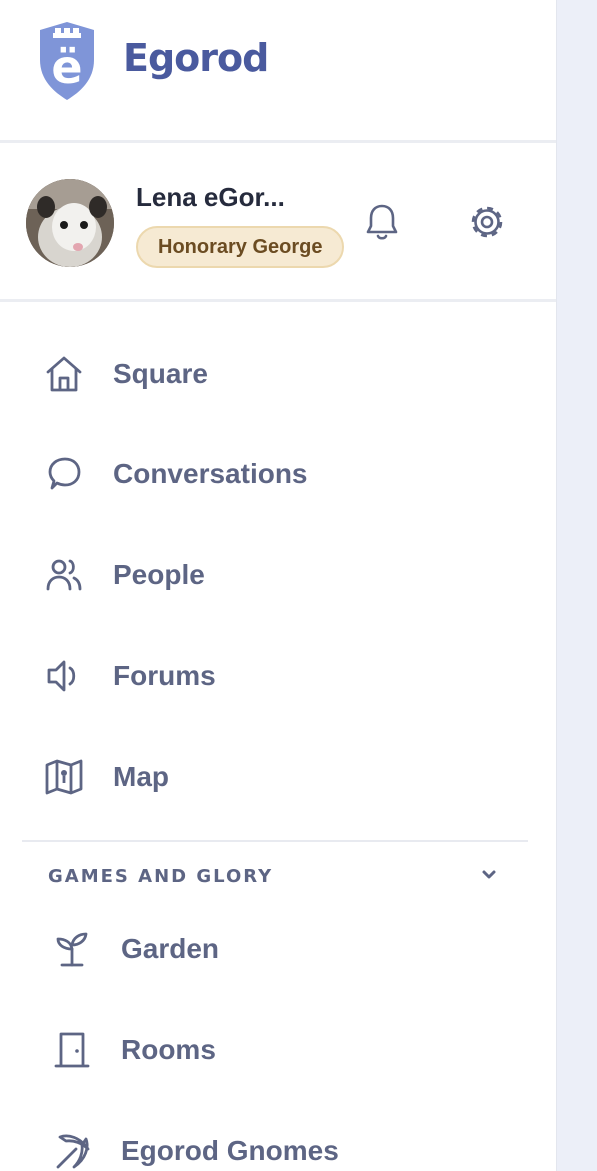 The image size is (597, 1171). I want to click on nav-item-rooms: Rooms, so click(278, 1050).